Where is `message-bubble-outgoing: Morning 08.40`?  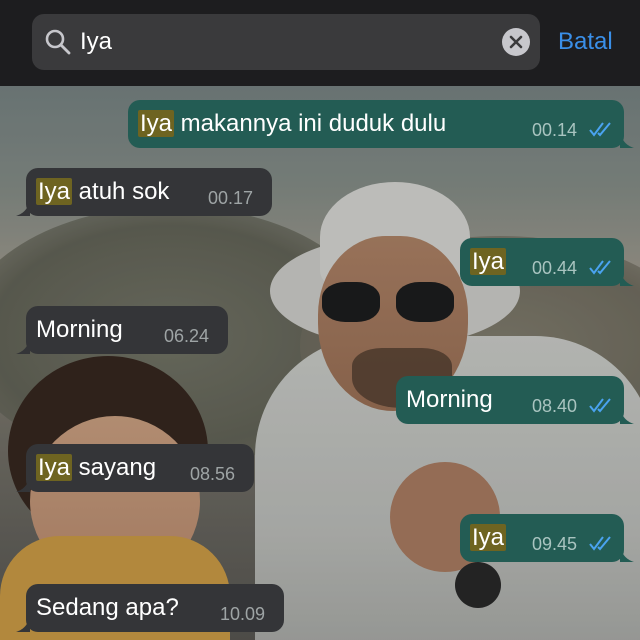
message-bubble-outgoing: Morning 08.40 is located at coordinates (515, 400).